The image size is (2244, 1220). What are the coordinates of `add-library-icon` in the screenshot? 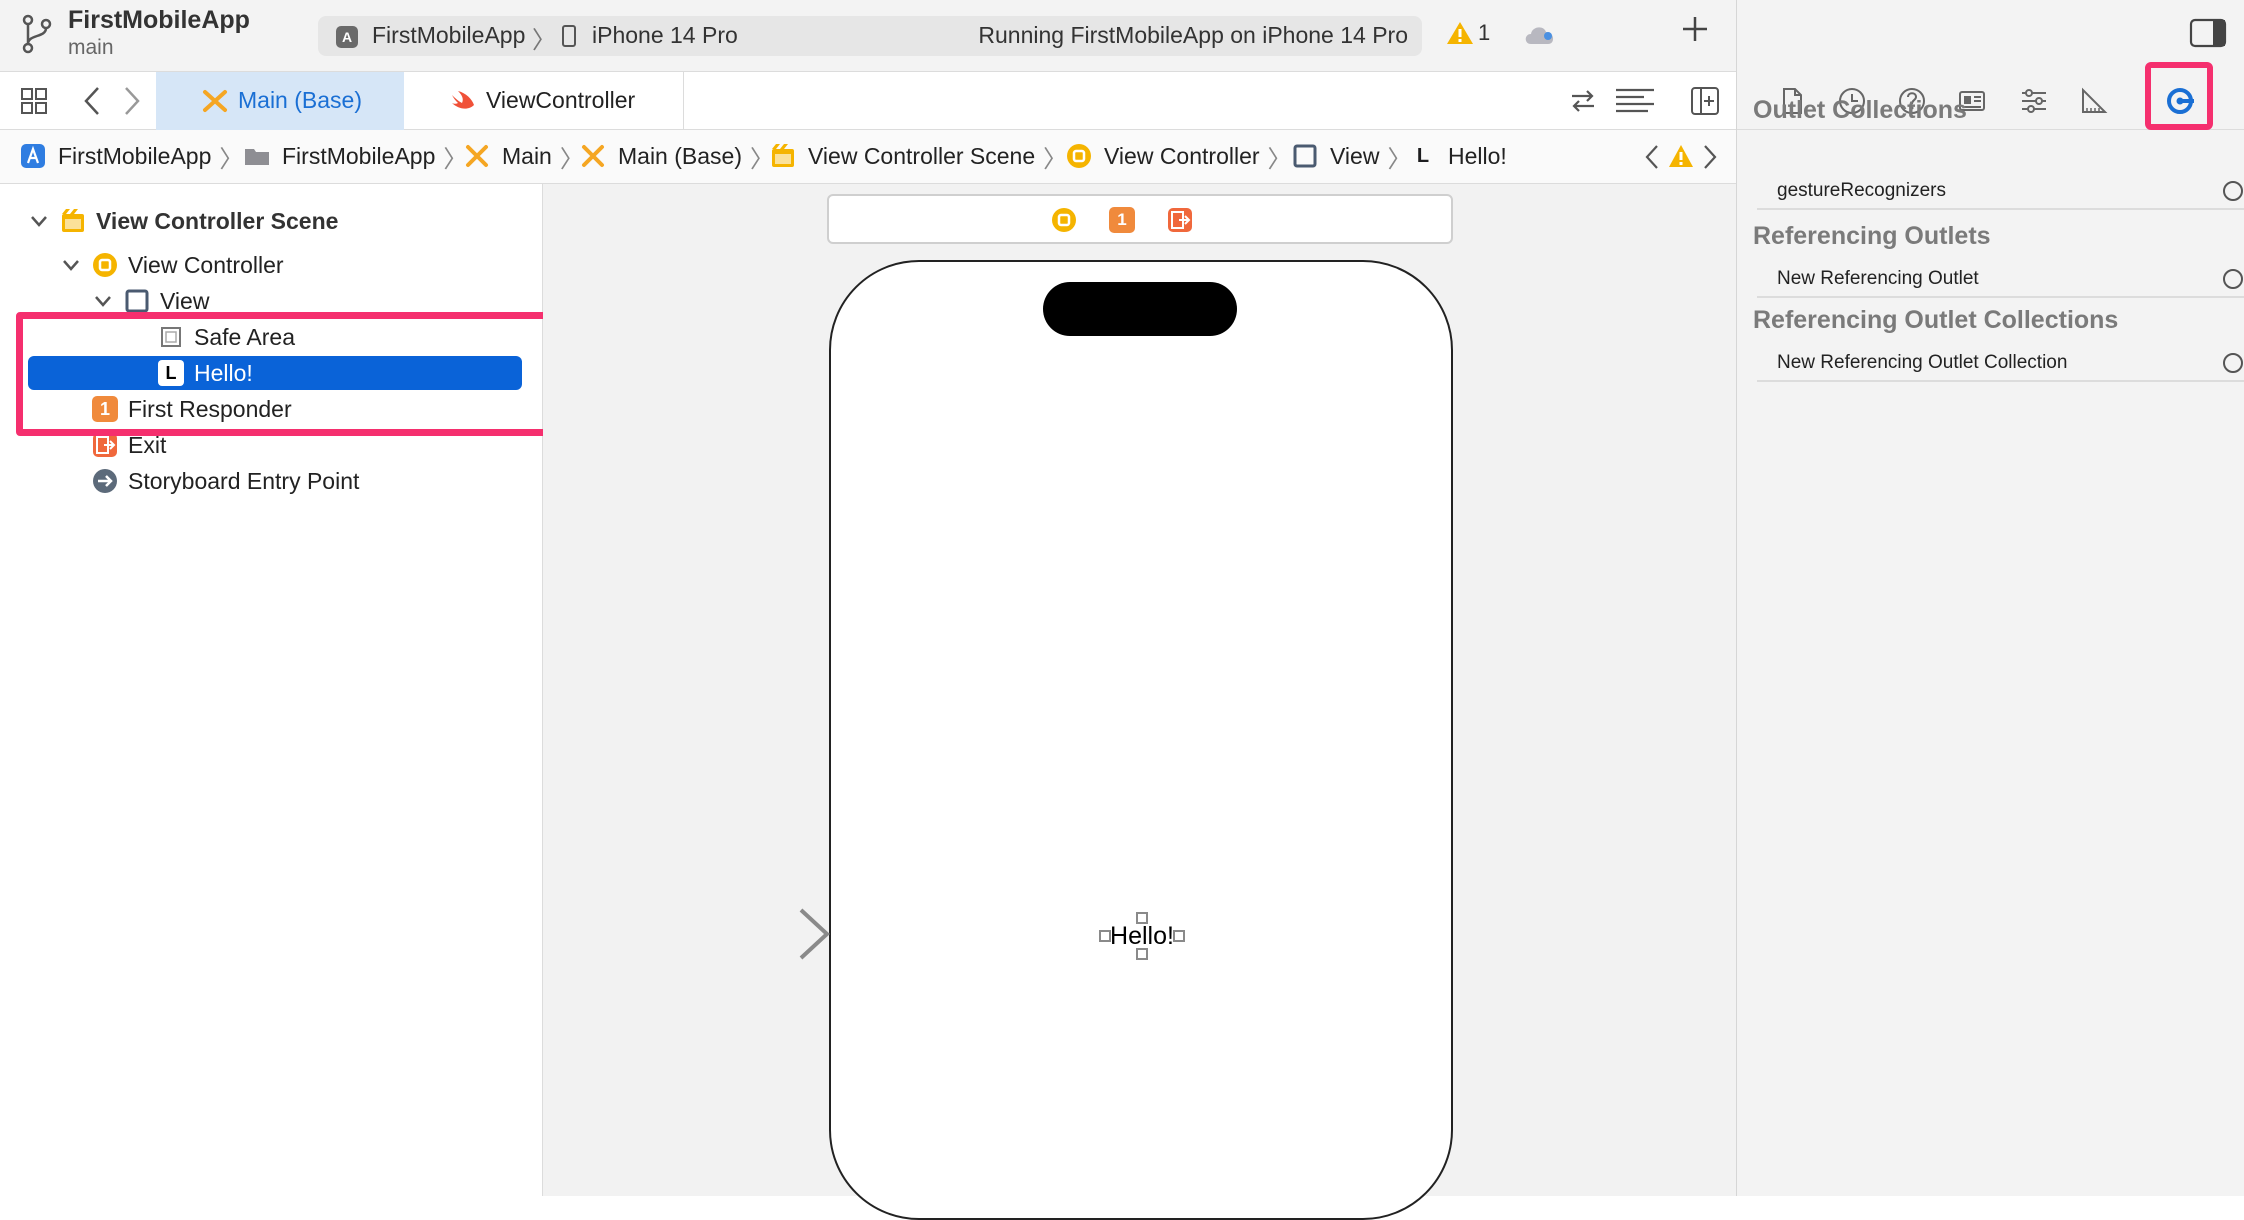 It's located at (1695, 29).